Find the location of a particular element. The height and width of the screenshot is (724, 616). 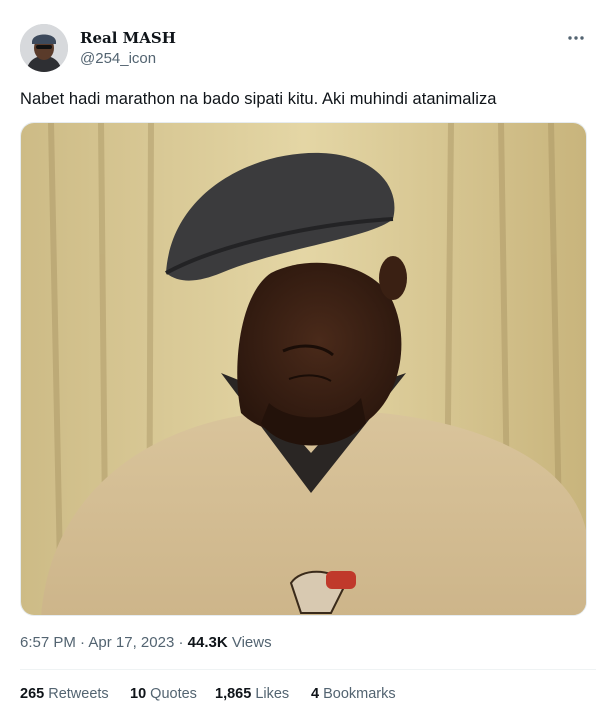

bookmarks-stat: 4 Bookmarks is located at coordinates (353, 694).